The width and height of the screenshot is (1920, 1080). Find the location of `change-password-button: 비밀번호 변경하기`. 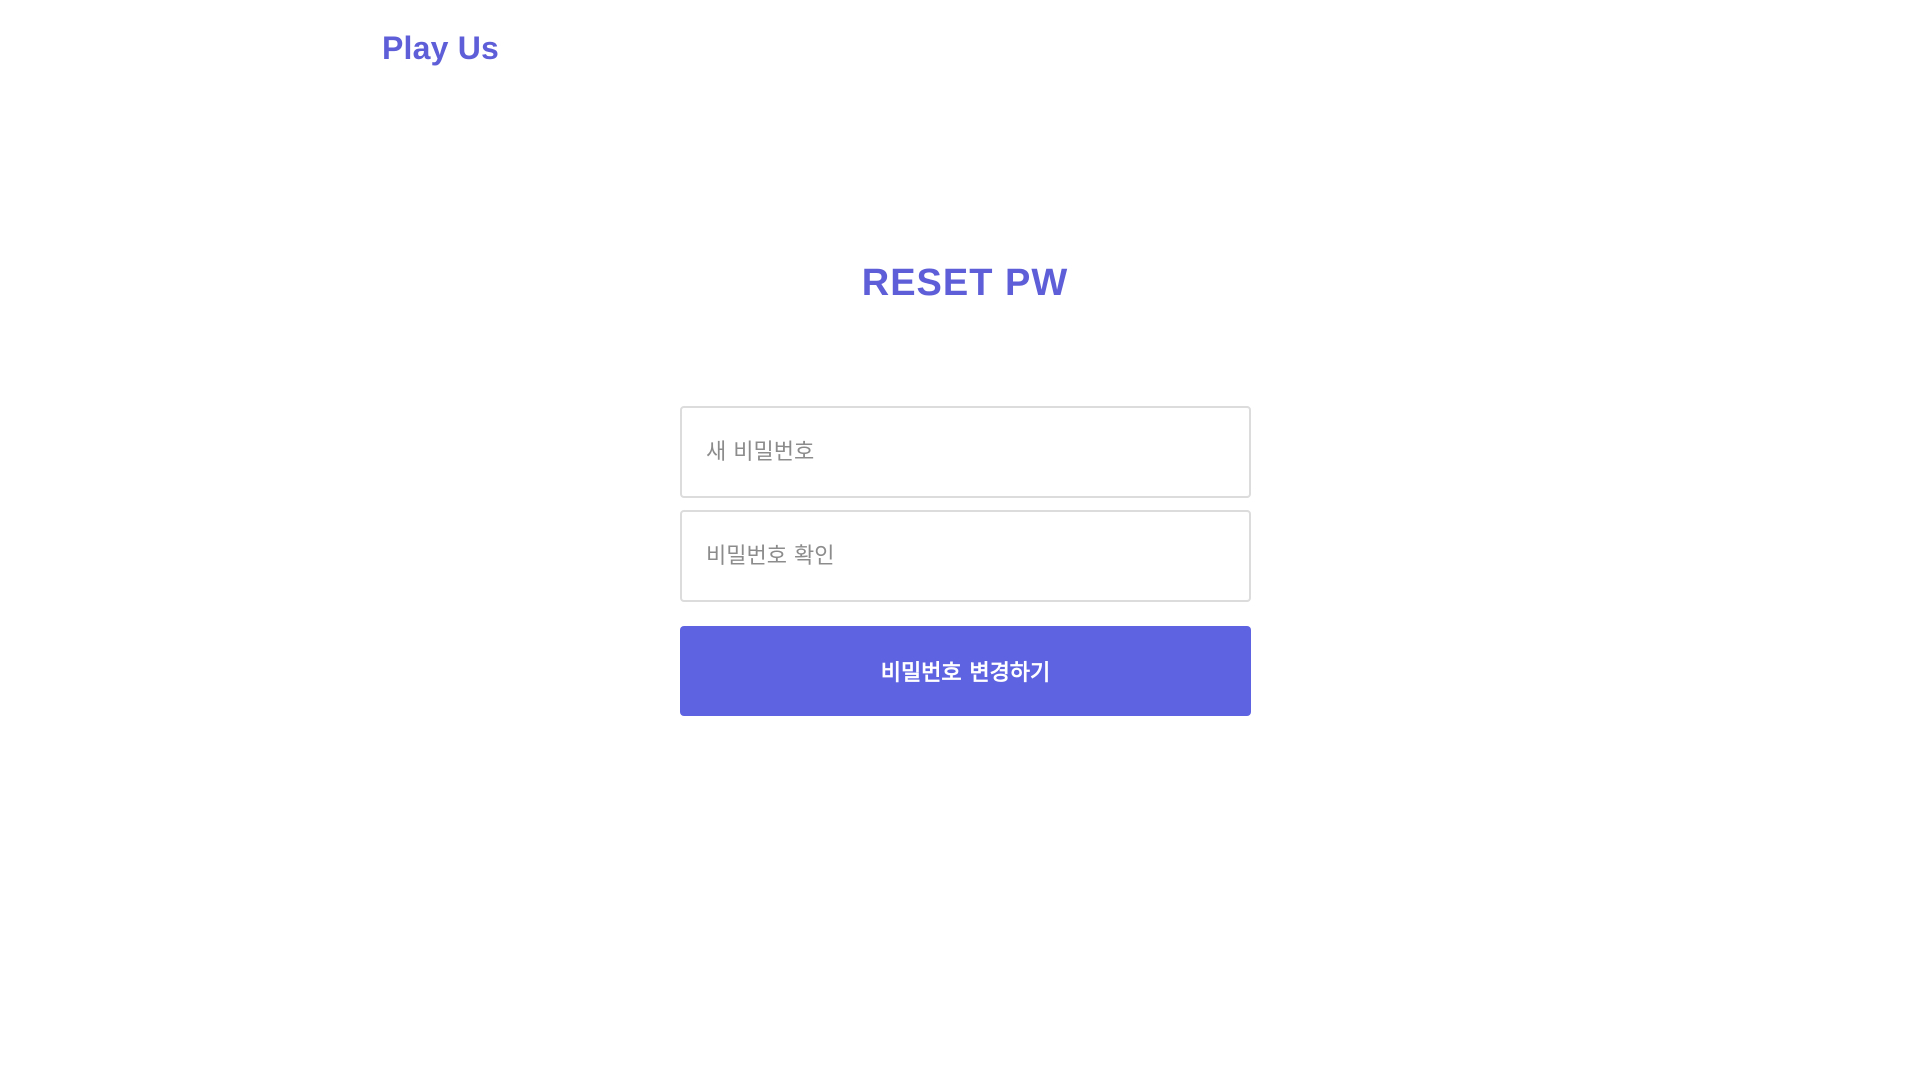

change-password-button: 비밀번호 변경하기 is located at coordinates (965, 671).